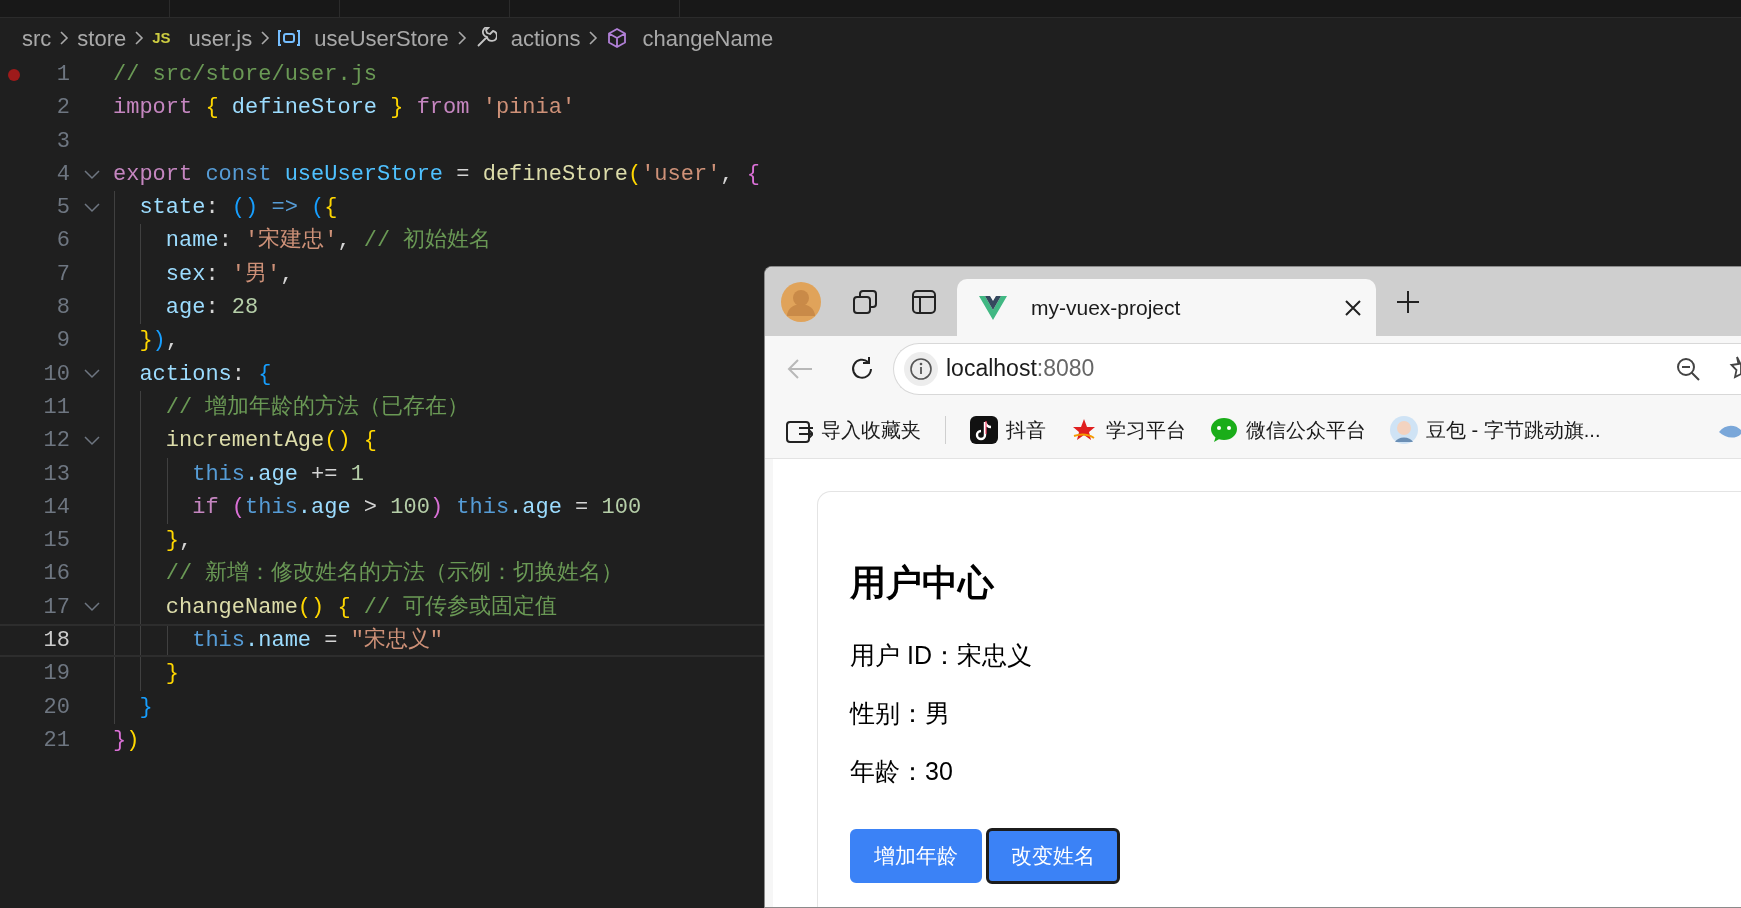  What do you see at coordinates (56, 474) in the screenshot?
I see `line-number: 13` at bounding box center [56, 474].